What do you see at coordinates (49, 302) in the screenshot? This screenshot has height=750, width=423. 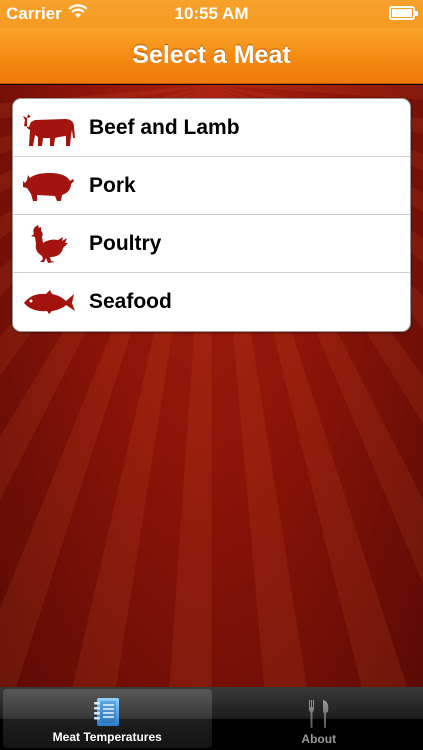 I see `fish-icon` at bounding box center [49, 302].